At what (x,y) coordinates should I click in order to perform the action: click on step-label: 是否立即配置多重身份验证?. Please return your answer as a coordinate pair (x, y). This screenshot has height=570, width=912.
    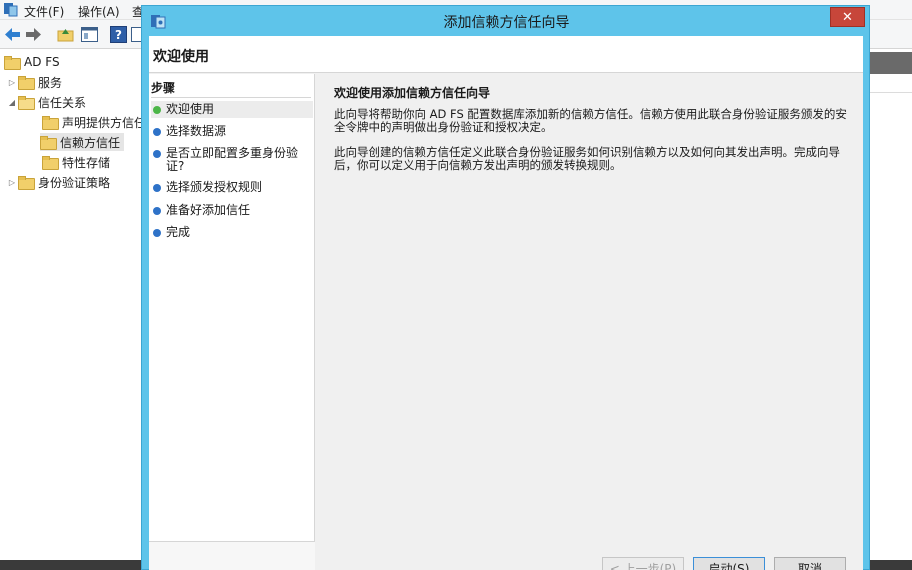
    Looking at the image, I should click on (232, 159).